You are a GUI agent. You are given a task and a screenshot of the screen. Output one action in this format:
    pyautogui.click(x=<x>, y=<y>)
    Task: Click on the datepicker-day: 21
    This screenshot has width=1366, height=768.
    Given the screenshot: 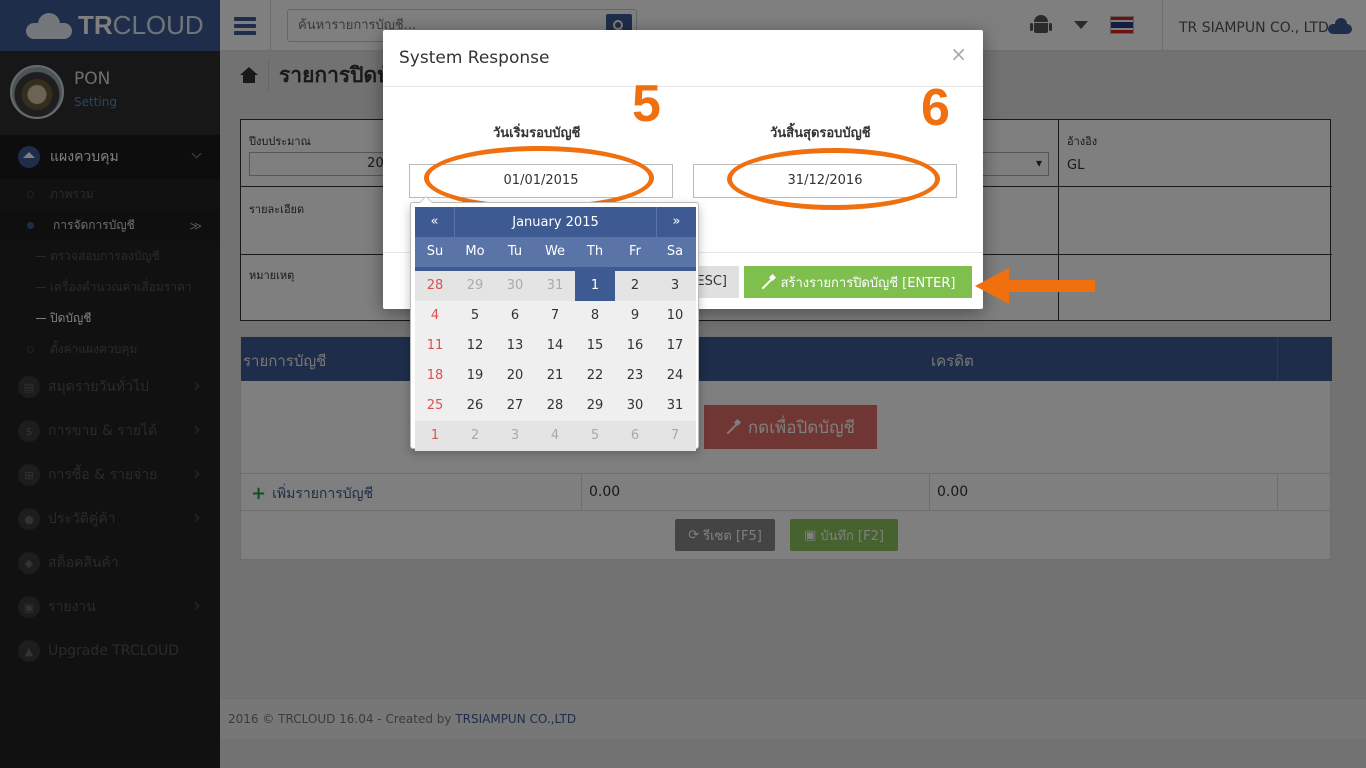 What is the action you would take?
    pyautogui.click(x=555, y=376)
    